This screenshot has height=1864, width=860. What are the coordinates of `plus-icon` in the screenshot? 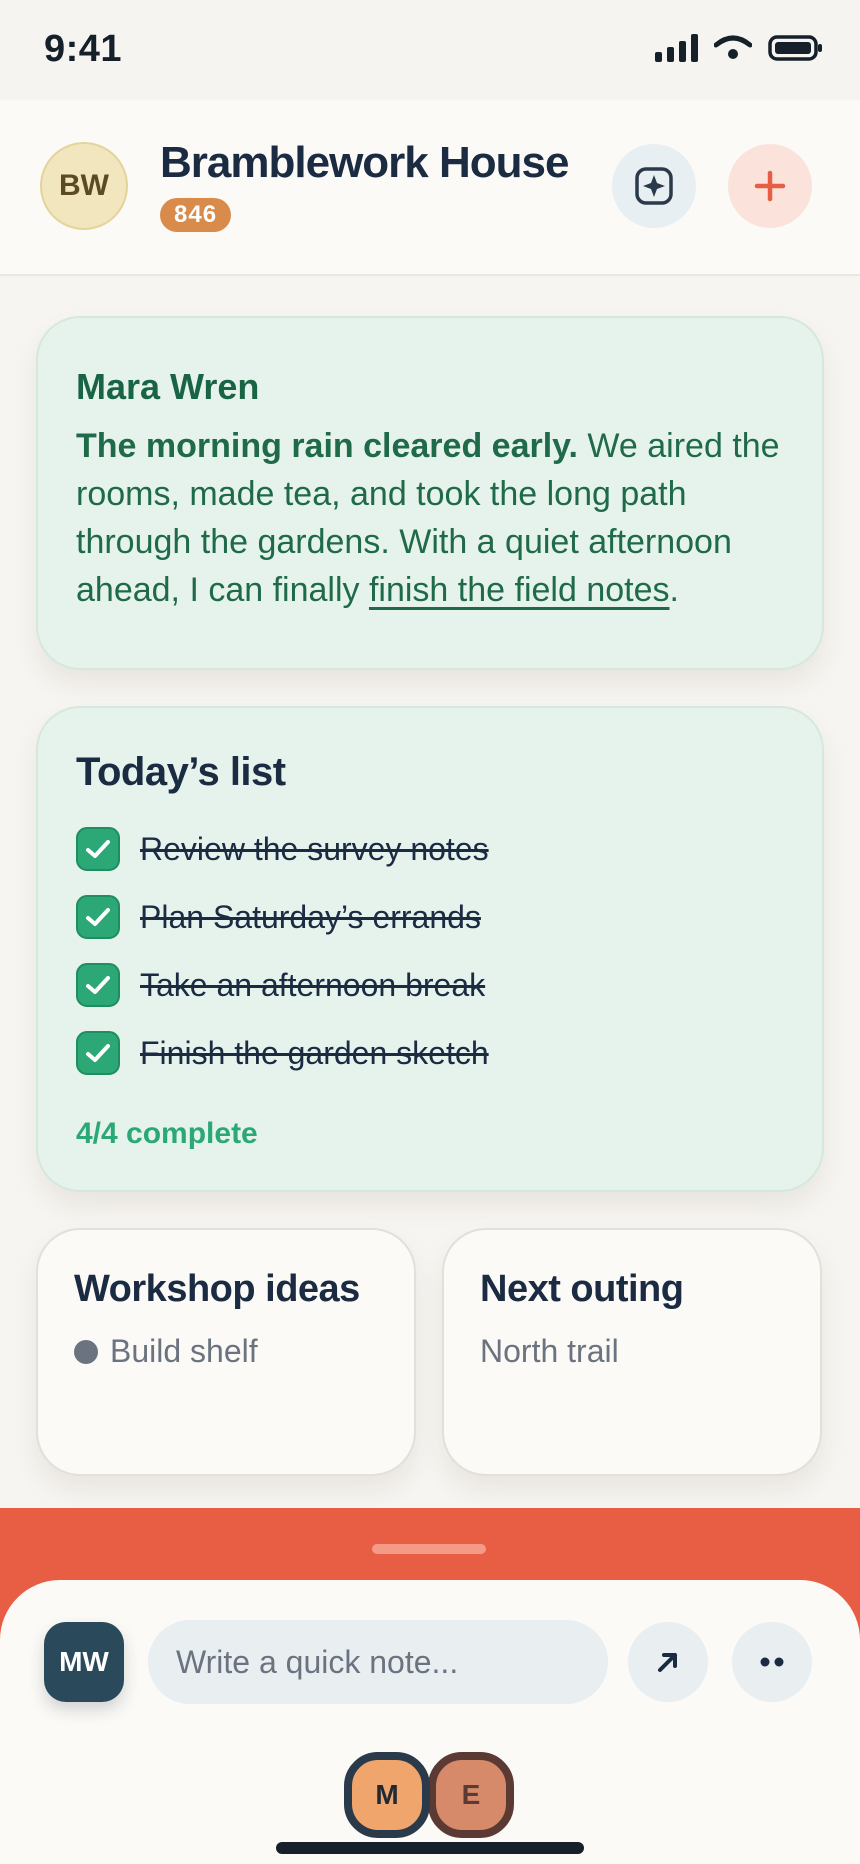 It's located at (770, 186).